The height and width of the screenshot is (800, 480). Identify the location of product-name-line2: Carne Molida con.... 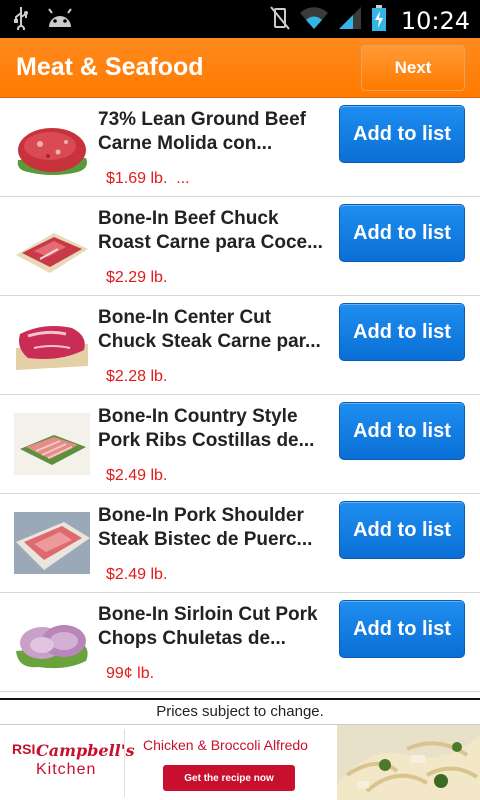
(185, 143).